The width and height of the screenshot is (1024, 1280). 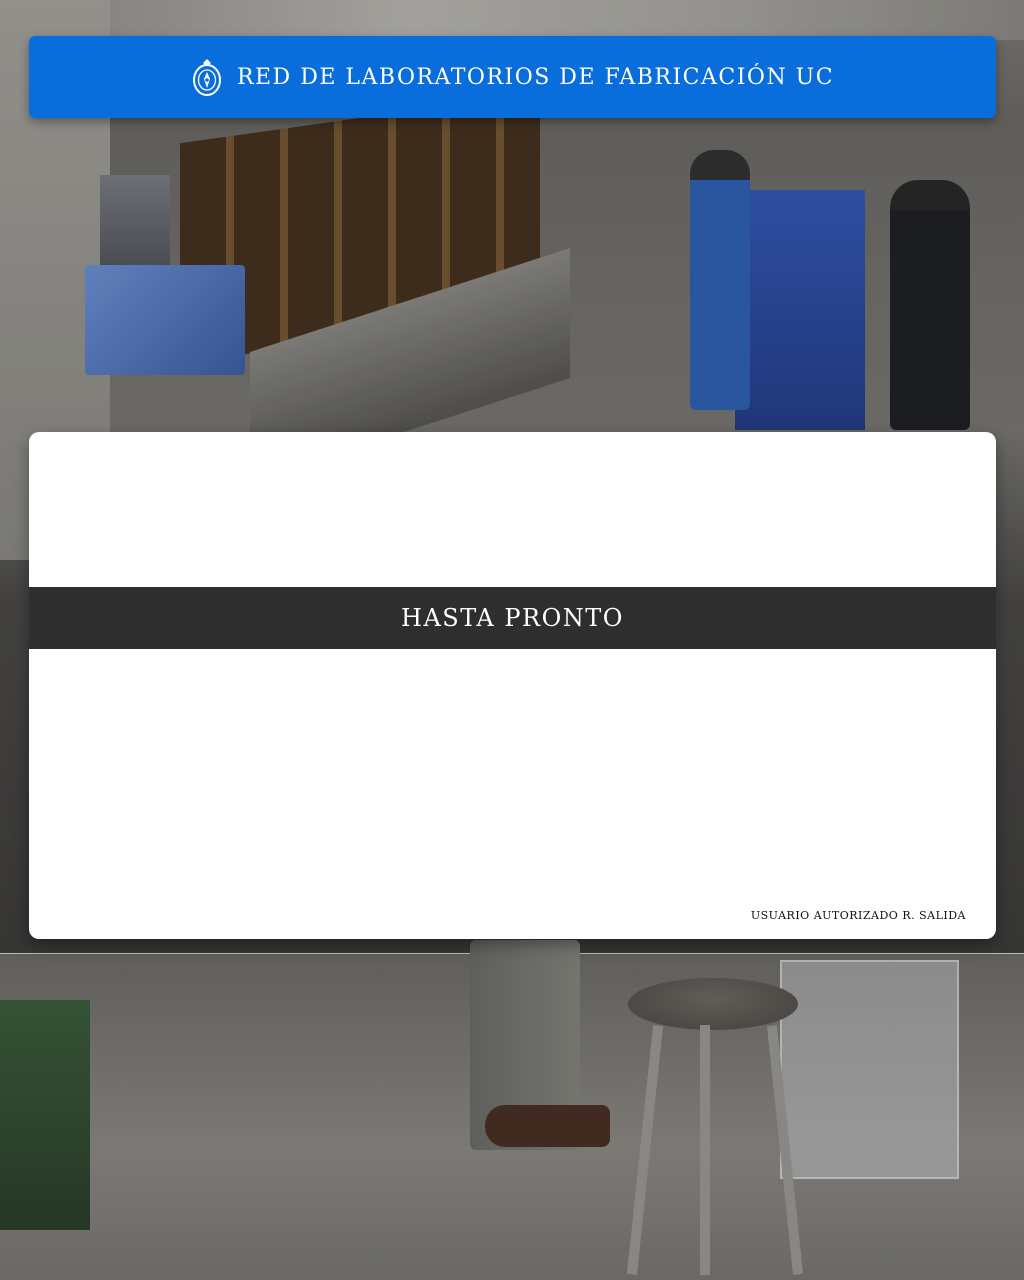 I want to click on message-banner: HASTA PRONTO, so click(x=512, y=618).